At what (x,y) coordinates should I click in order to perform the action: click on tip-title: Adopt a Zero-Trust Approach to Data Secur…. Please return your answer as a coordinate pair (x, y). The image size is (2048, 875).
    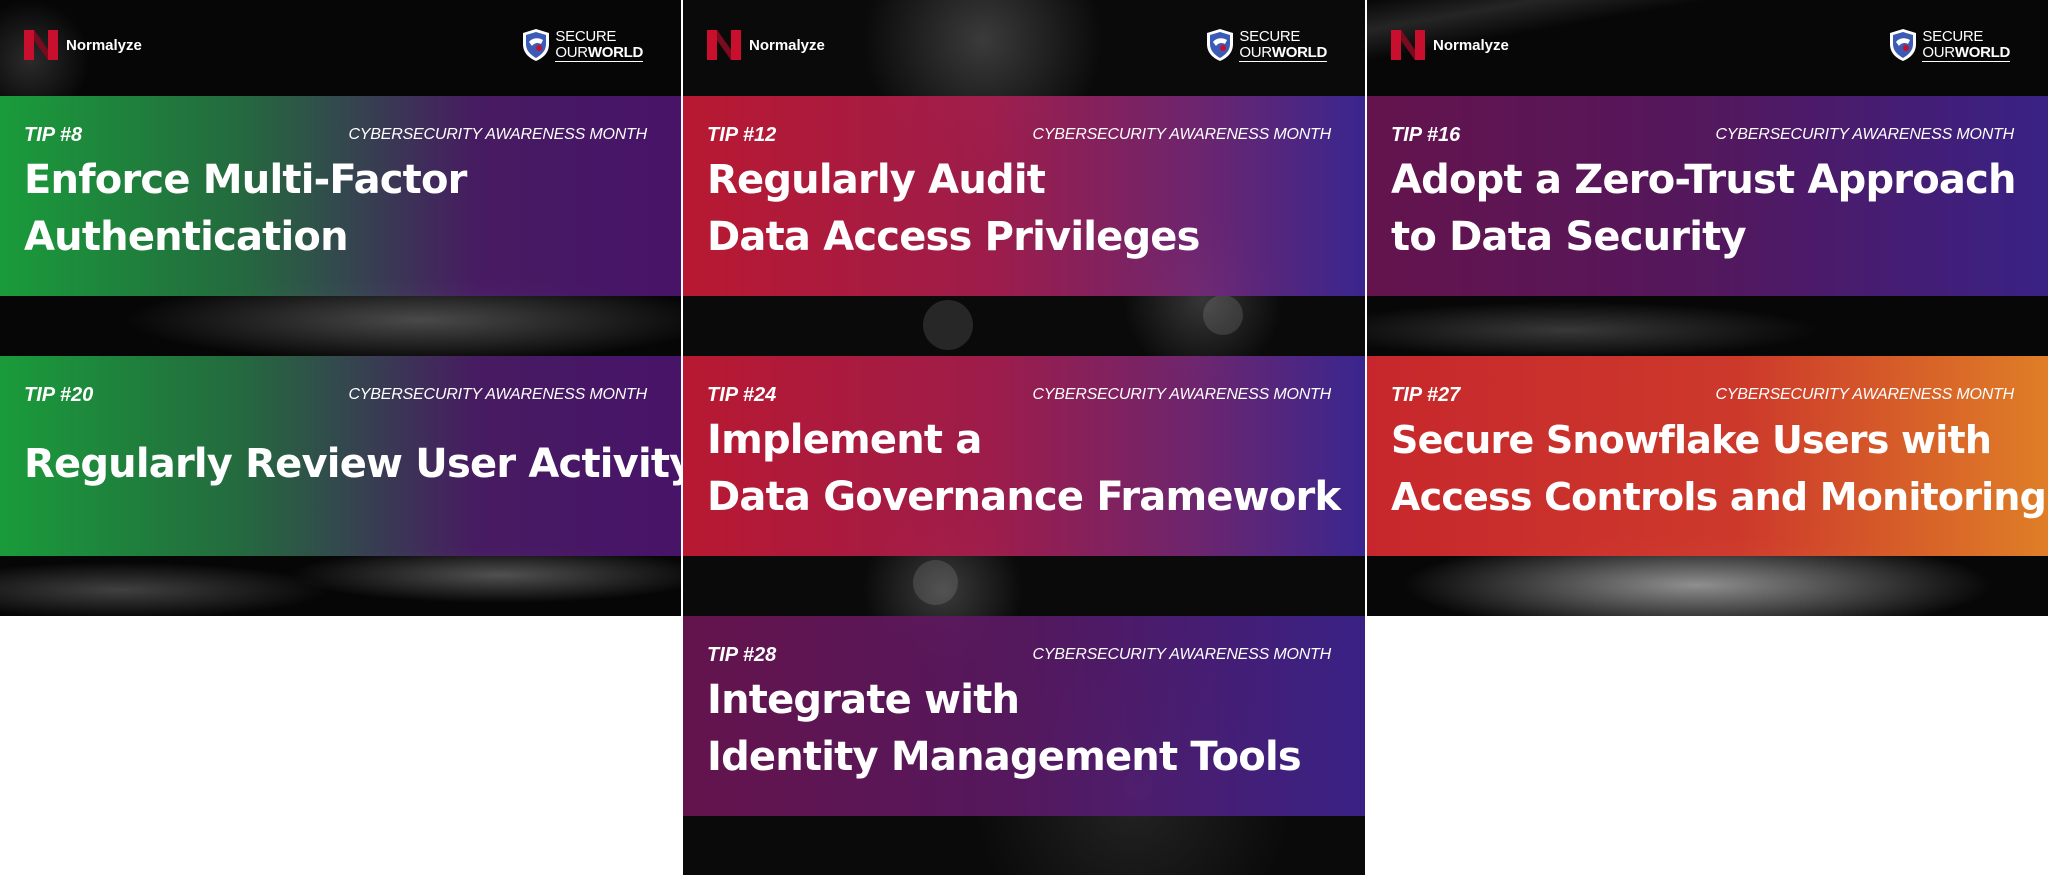
    Looking at the image, I should click on (1704, 208).